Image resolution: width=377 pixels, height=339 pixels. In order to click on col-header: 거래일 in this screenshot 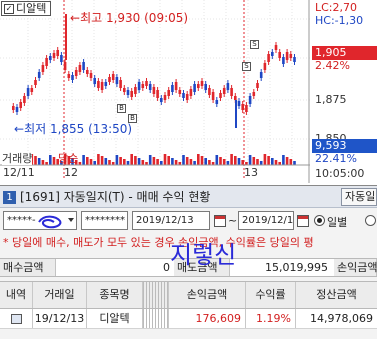, I will do `click(60, 295)`.